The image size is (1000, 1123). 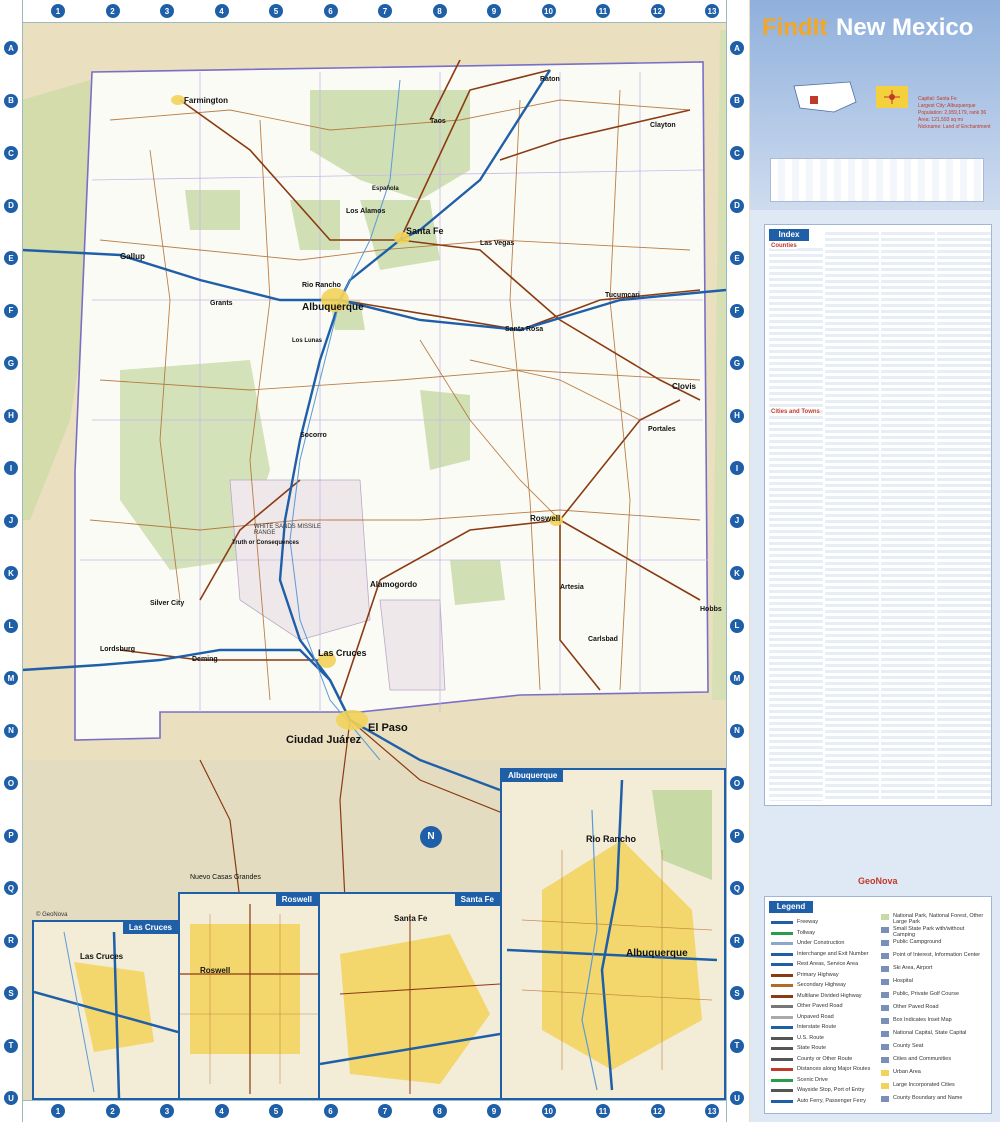 What do you see at coordinates (572, 587) in the screenshot?
I see `label-artesia: Artesia` at bounding box center [572, 587].